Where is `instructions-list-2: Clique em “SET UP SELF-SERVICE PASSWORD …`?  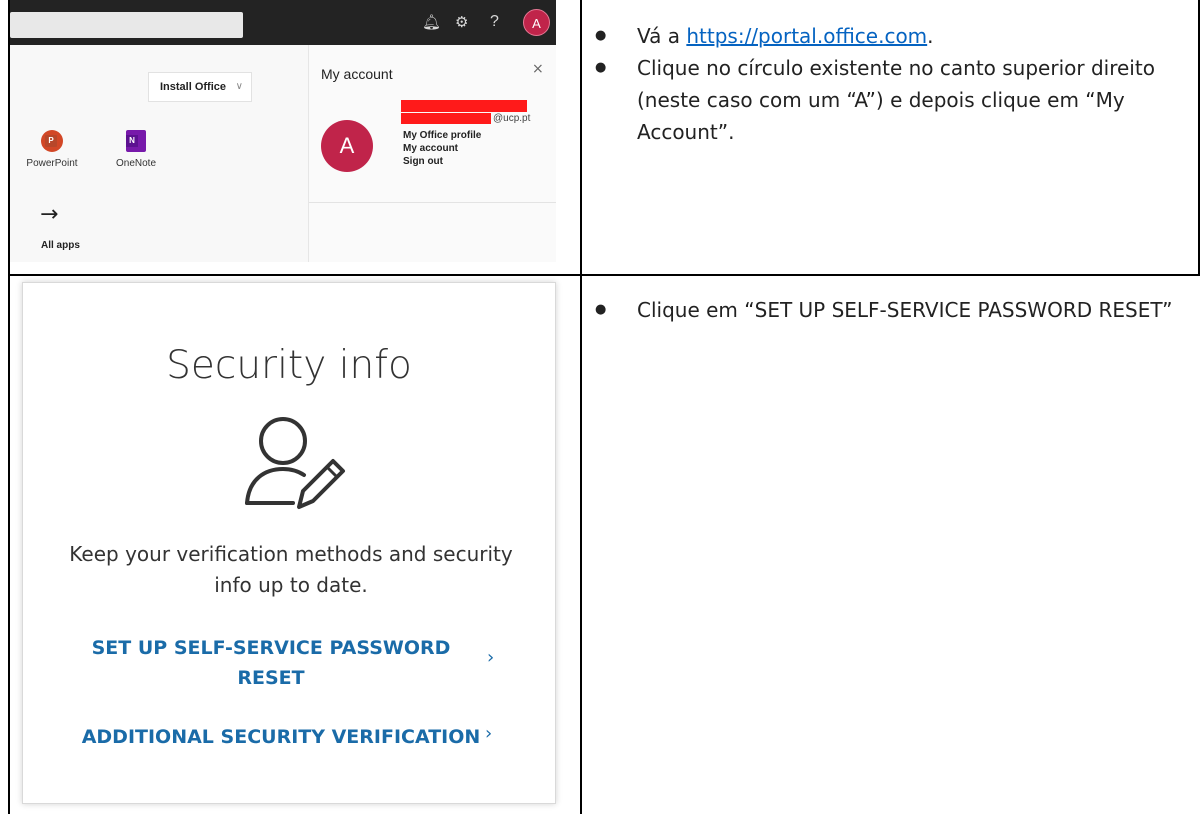 instructions-list-2: Clique em “SET UP SELF-SERVICE PASSWORD … is located at coordinates (895, 310).